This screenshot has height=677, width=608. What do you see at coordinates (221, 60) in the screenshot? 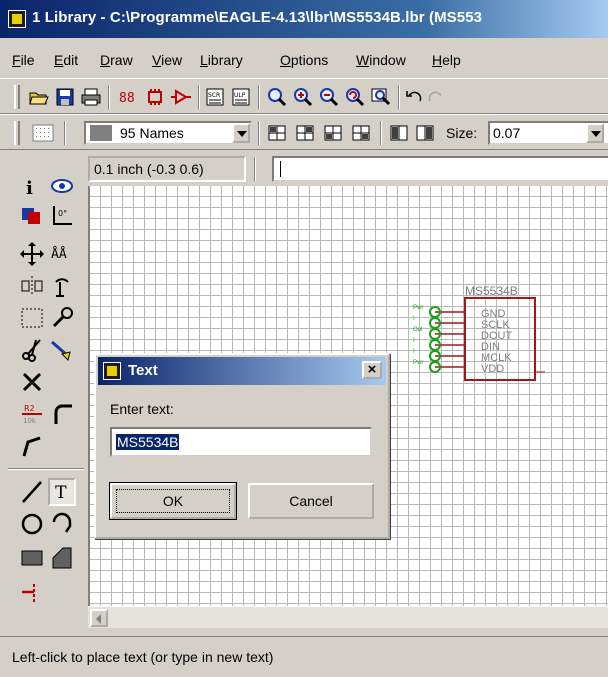
I see `menu-library: Library` at bounding box center [221, 60].